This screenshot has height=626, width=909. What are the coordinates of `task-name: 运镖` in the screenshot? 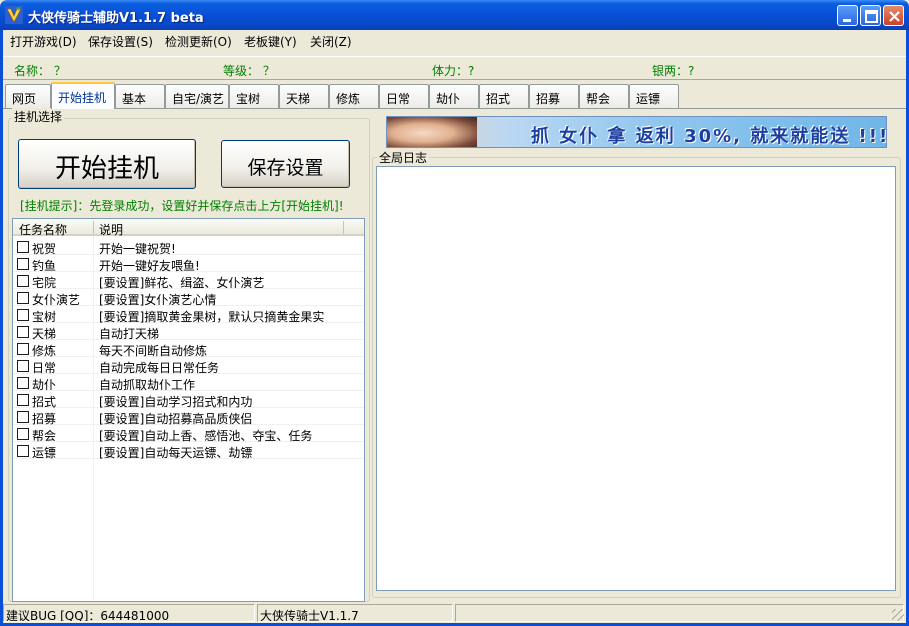 It's located at (44, 453).